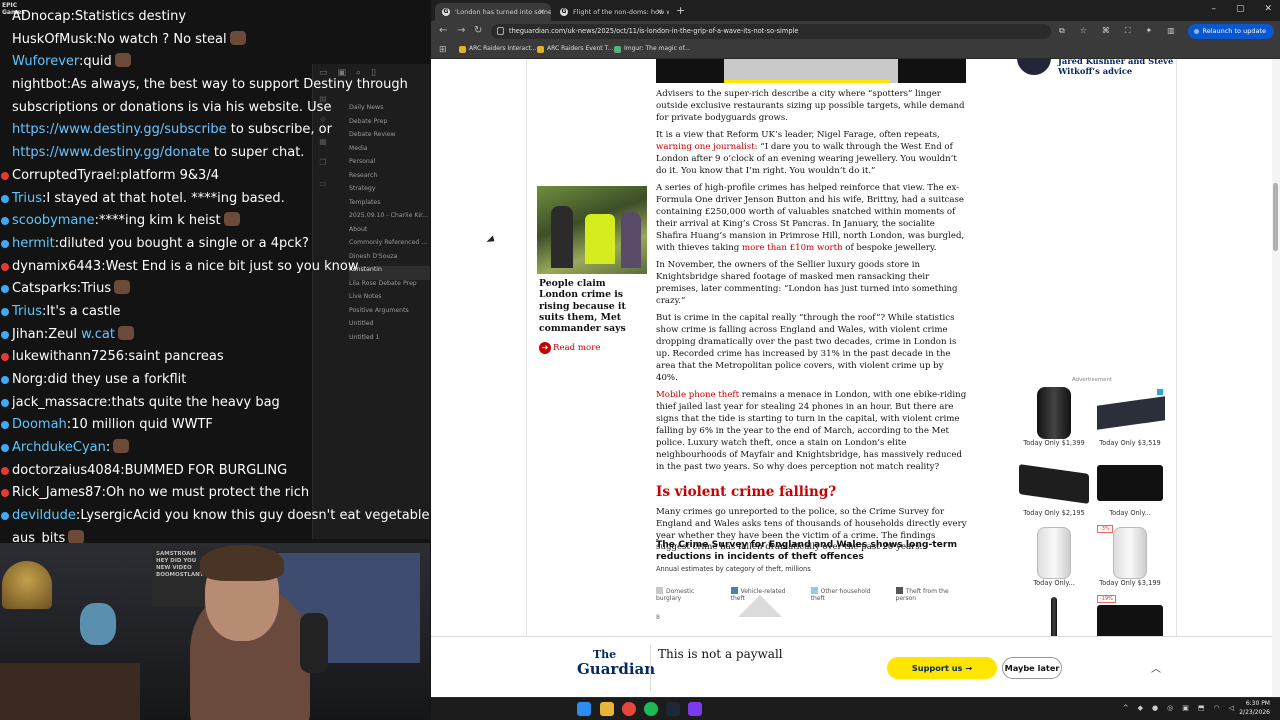 Image resolution: width=1280 pixels, height=720 pixels. Describe the element at coordinates (1170, 708) in the screenshot. I see `tray-app-icon: ◎` at that location.